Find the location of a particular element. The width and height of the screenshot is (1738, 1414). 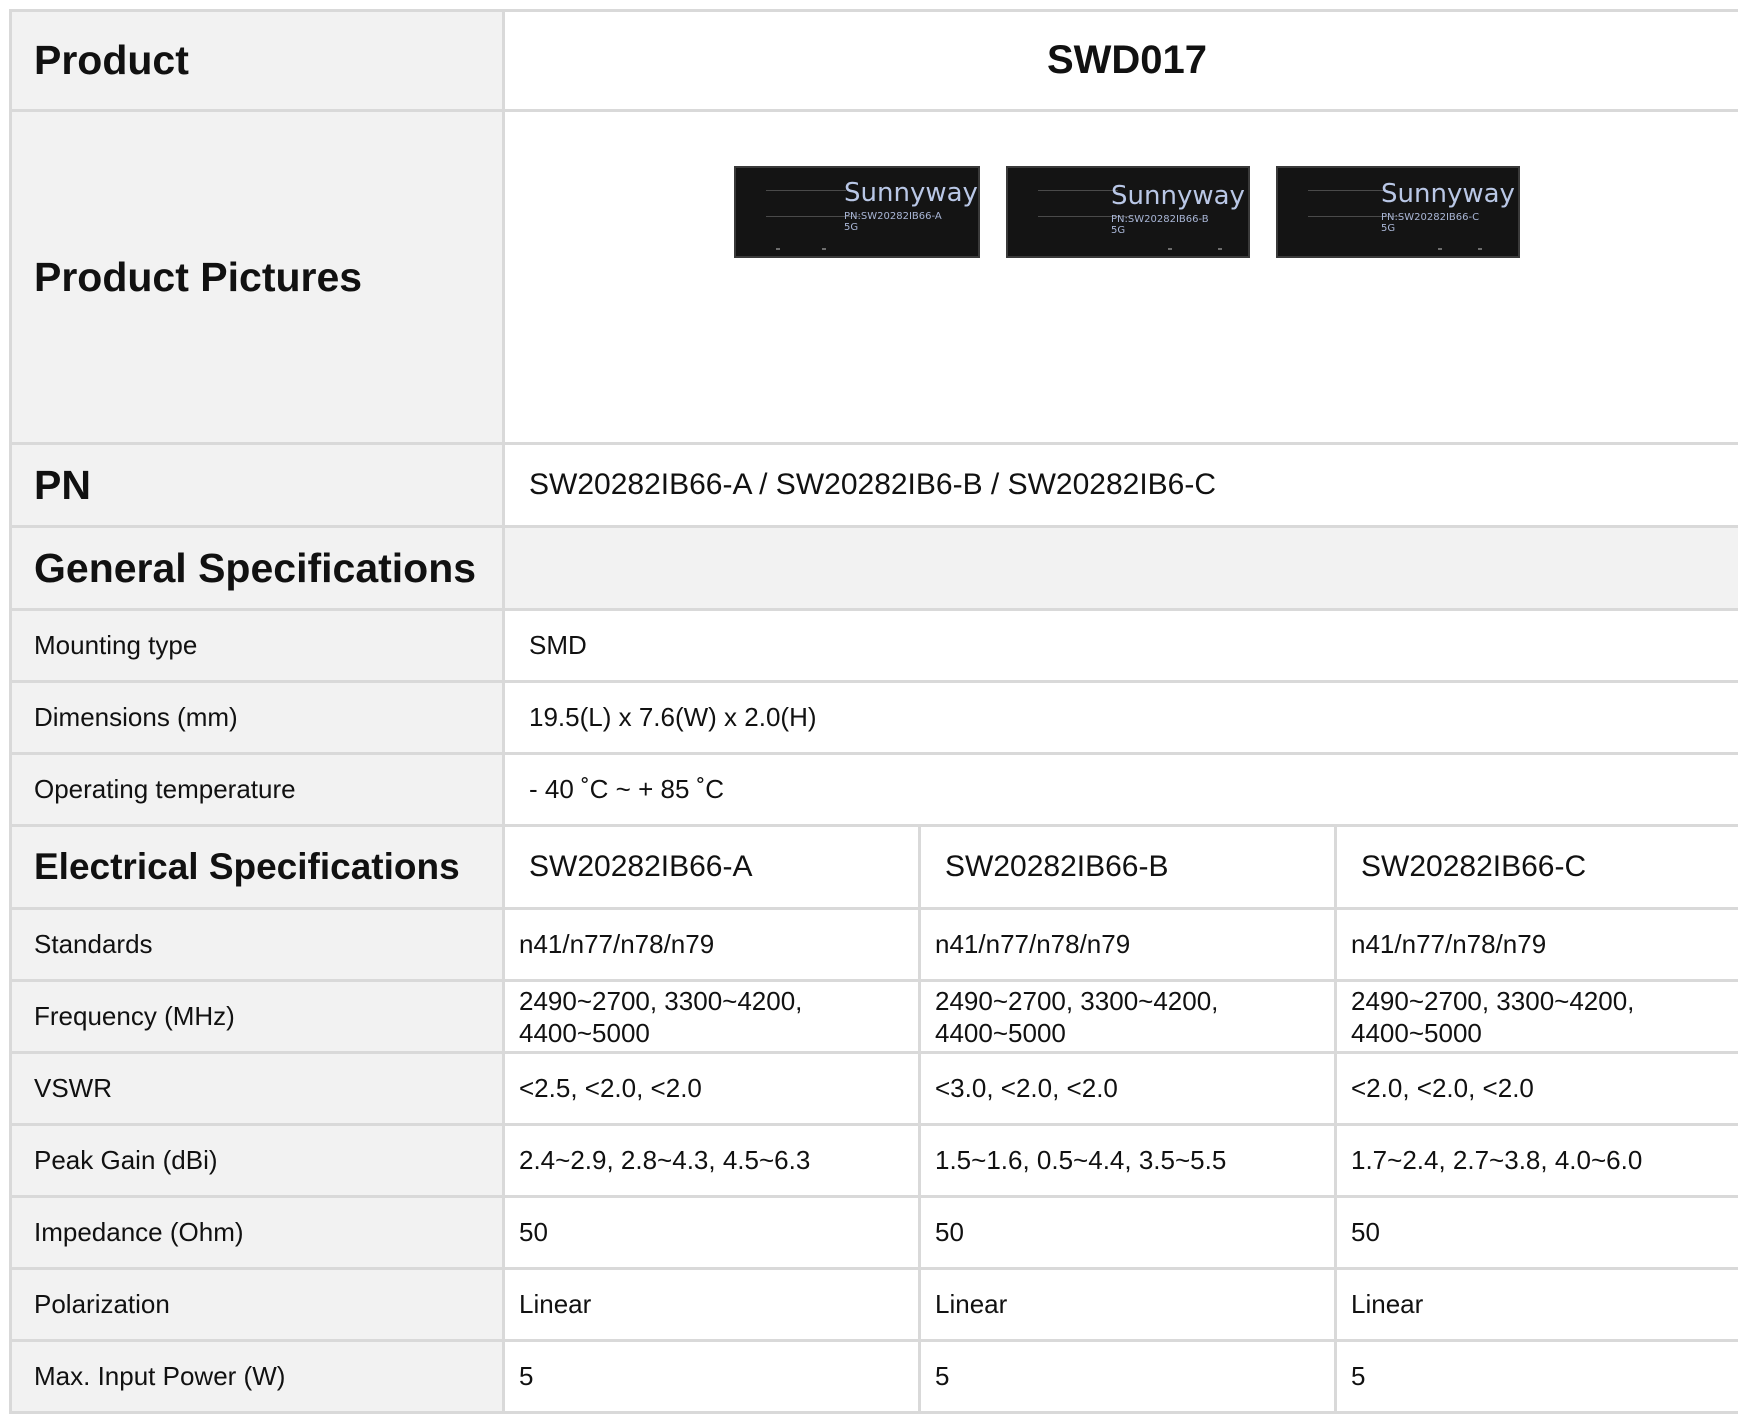

product-image-c: Sunnyway PN:SW20282IB66-C5G is located at coordinates (1398, 212).